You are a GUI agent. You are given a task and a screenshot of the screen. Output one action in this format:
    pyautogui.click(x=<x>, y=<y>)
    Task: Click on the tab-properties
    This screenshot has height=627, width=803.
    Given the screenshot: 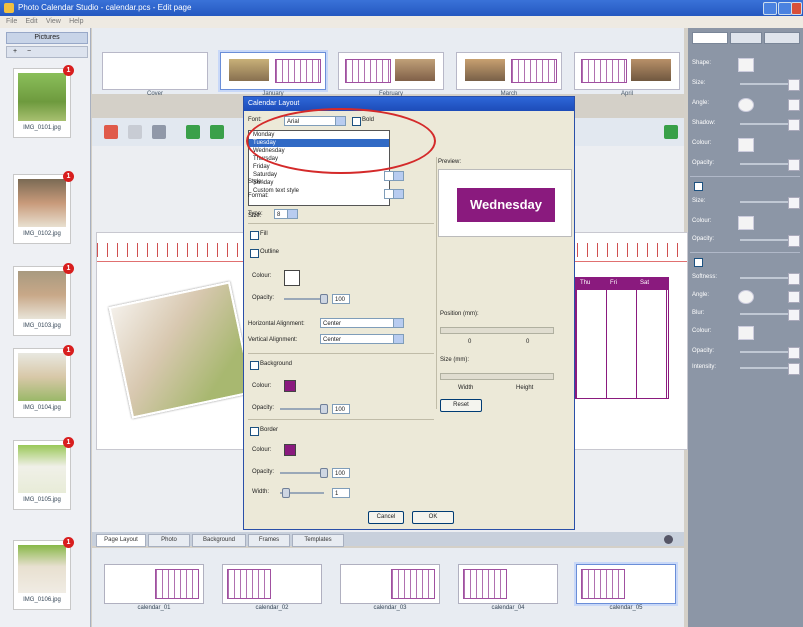 What is the action you would take?
    pyautogui.click(x=710, y=38)
    